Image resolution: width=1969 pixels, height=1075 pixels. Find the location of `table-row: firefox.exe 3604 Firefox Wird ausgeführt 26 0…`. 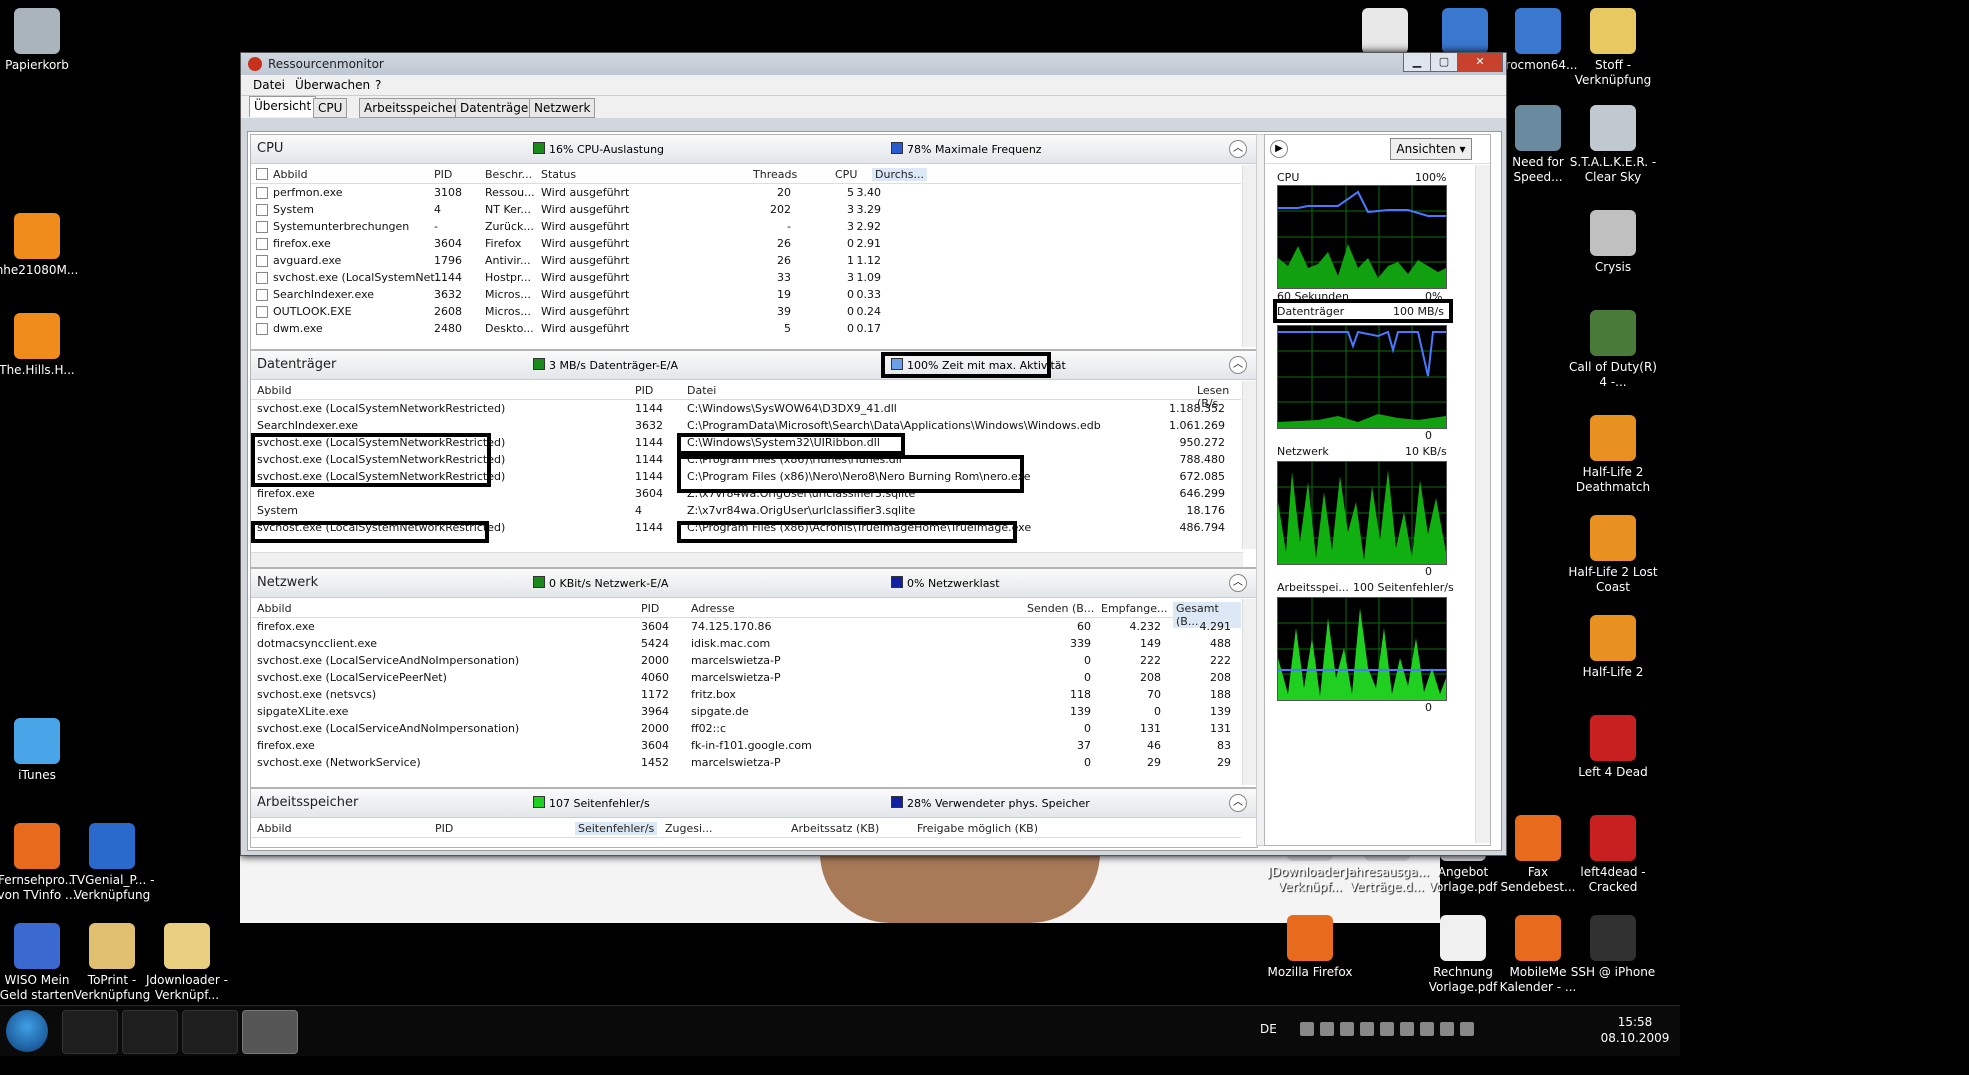

table-row: firefox.exe 3604 Firefox Wird ausgeführt 26 0… is located at coordinates (746, 243).